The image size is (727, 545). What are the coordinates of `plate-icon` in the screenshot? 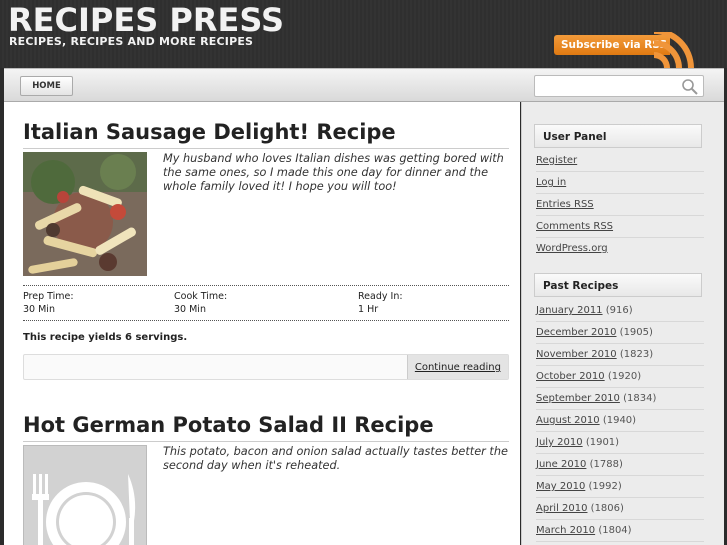 It's located at (85, 495).